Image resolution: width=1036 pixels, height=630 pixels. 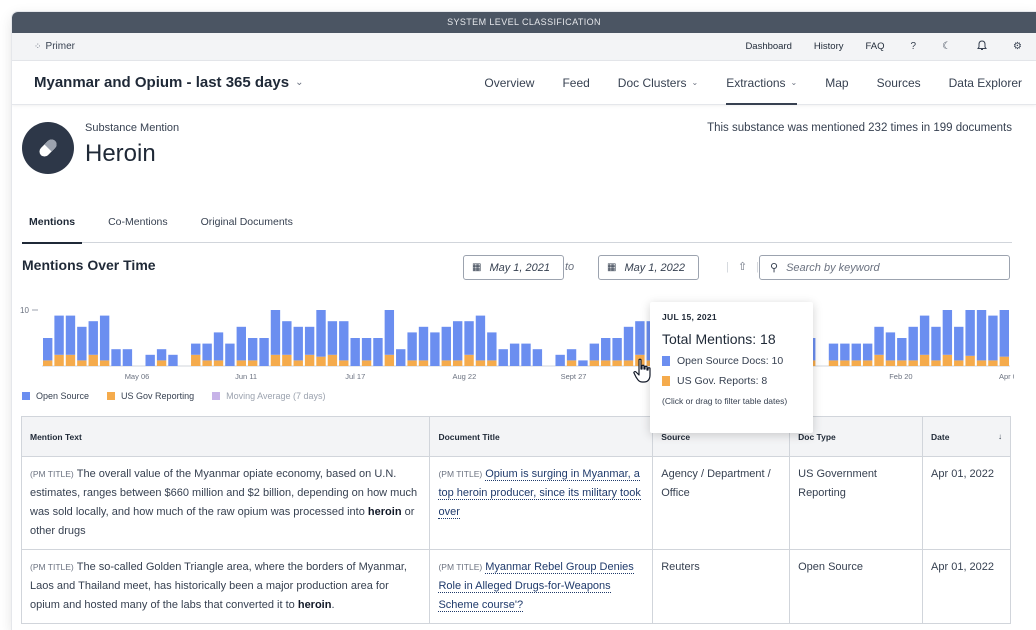 I want to click on bell-icon, so click(x=982, y=46).